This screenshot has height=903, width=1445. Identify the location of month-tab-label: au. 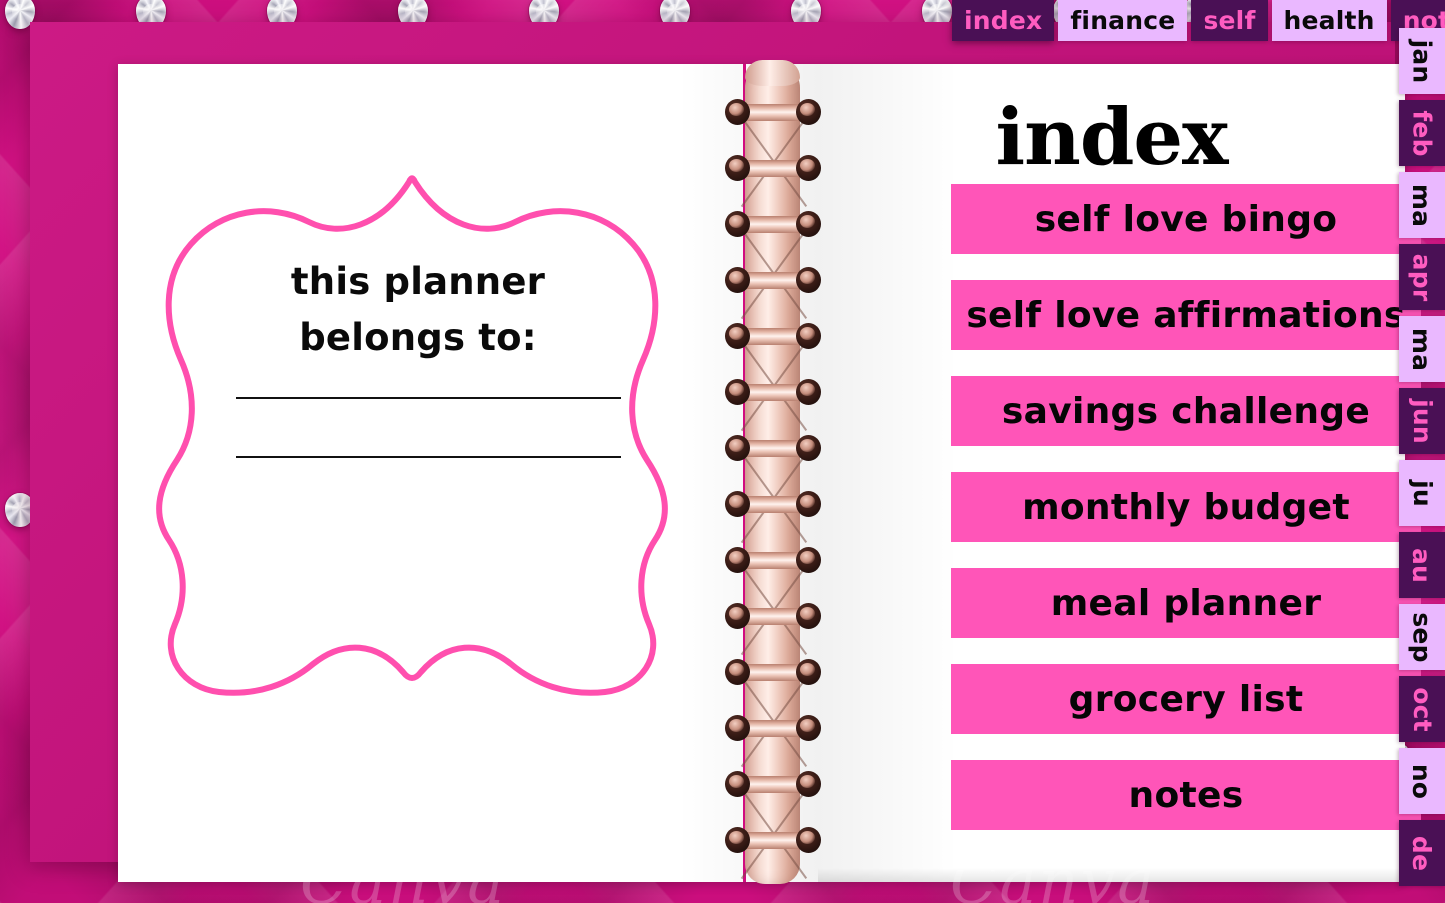
(1422, 565).